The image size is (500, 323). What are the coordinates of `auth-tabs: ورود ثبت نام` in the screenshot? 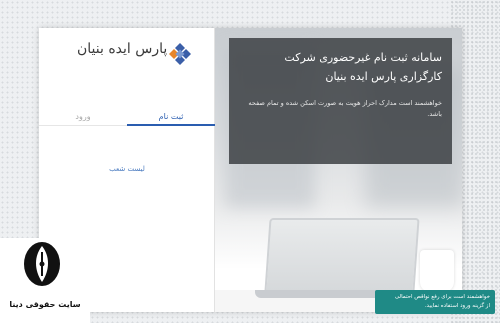 It's located at (127, 117).